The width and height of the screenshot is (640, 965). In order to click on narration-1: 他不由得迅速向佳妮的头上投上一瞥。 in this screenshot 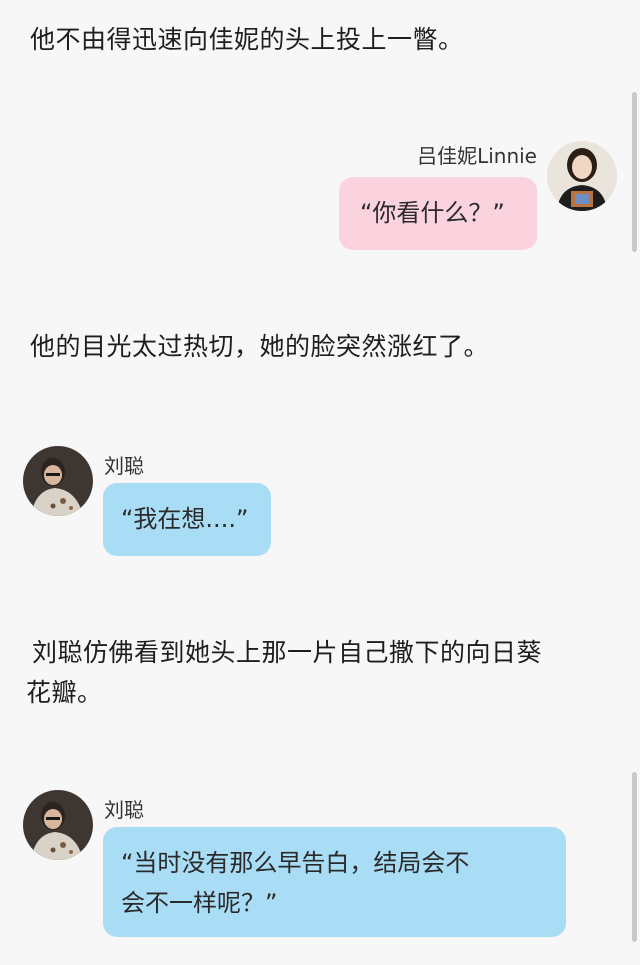, I will do `click(247, 39)`.